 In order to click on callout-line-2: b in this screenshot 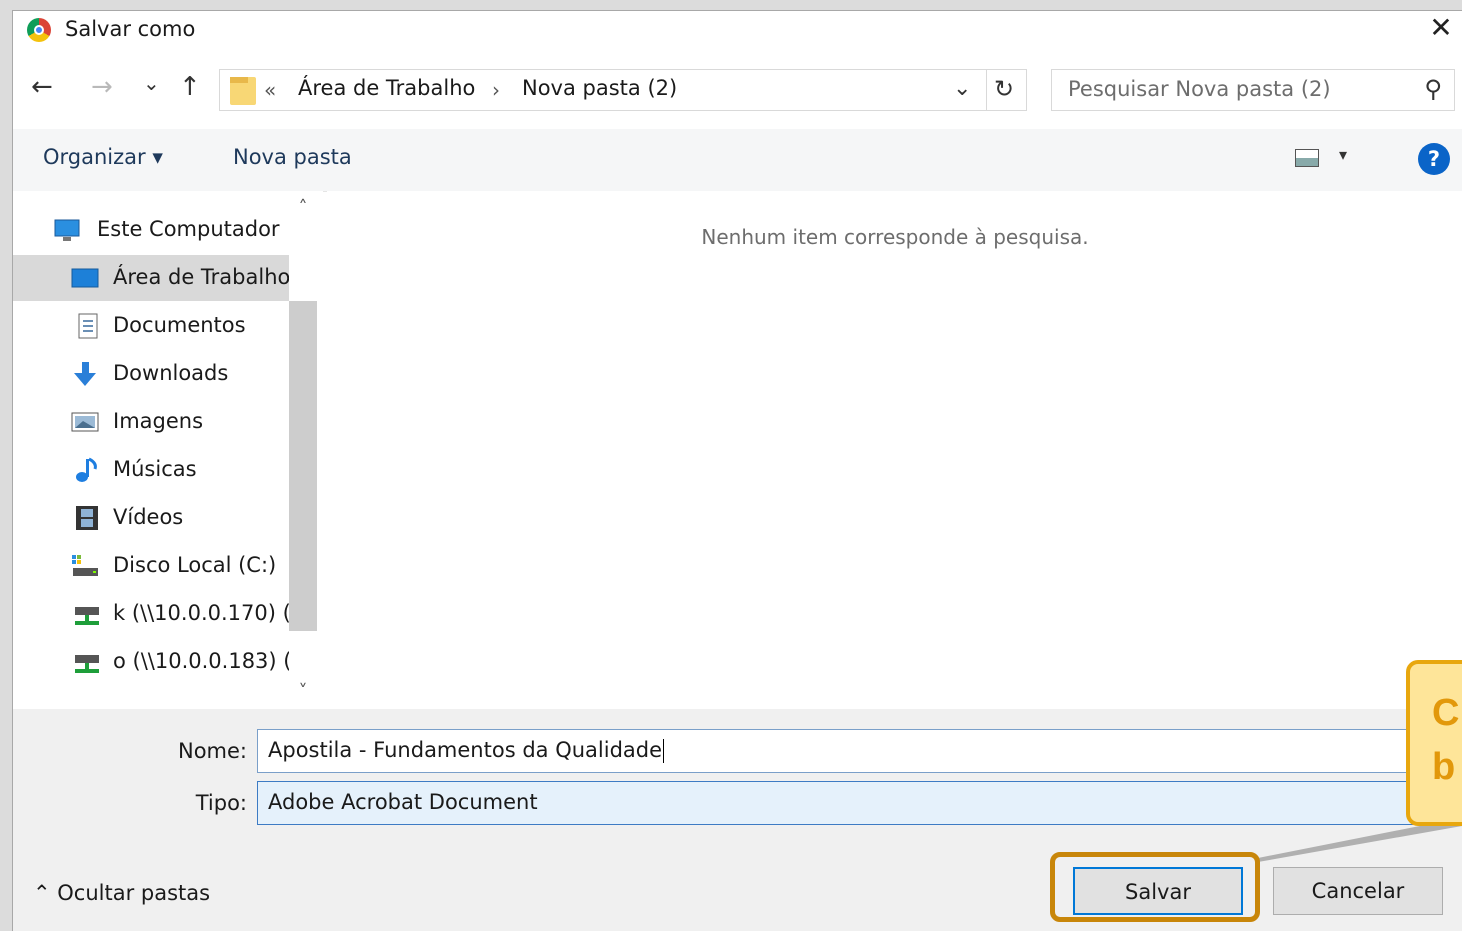, I will do `click(1444, 767)`.